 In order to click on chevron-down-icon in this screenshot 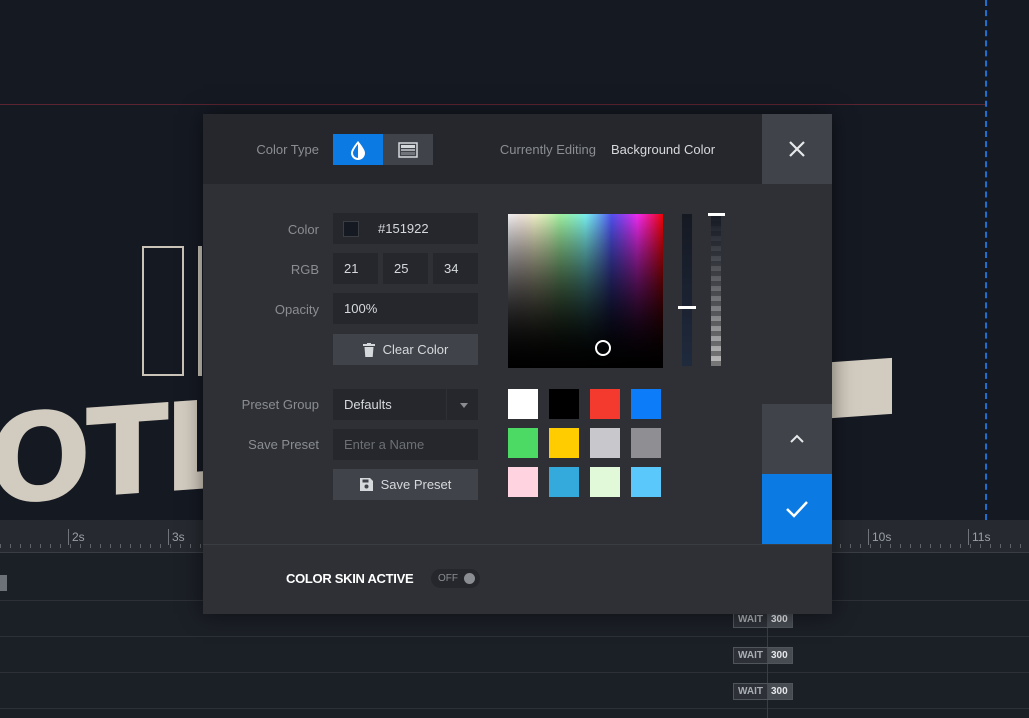, I will do `click(464, 405)`.